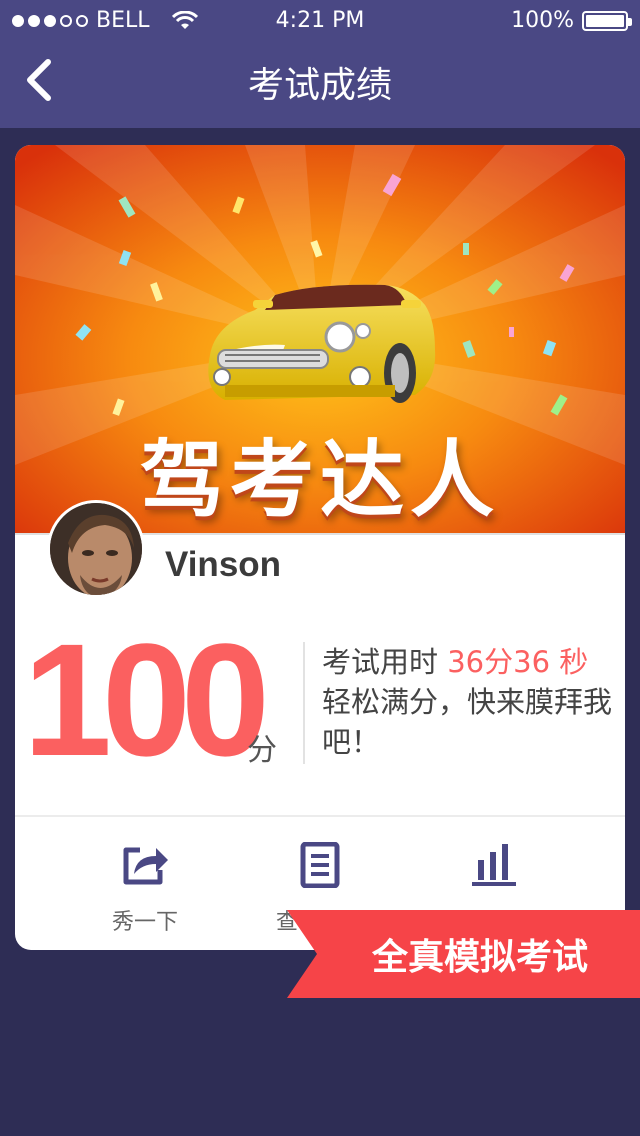  I want to click on top-bar: BELL 4:21 PM 100% 考试成绩, so click(320, 64).